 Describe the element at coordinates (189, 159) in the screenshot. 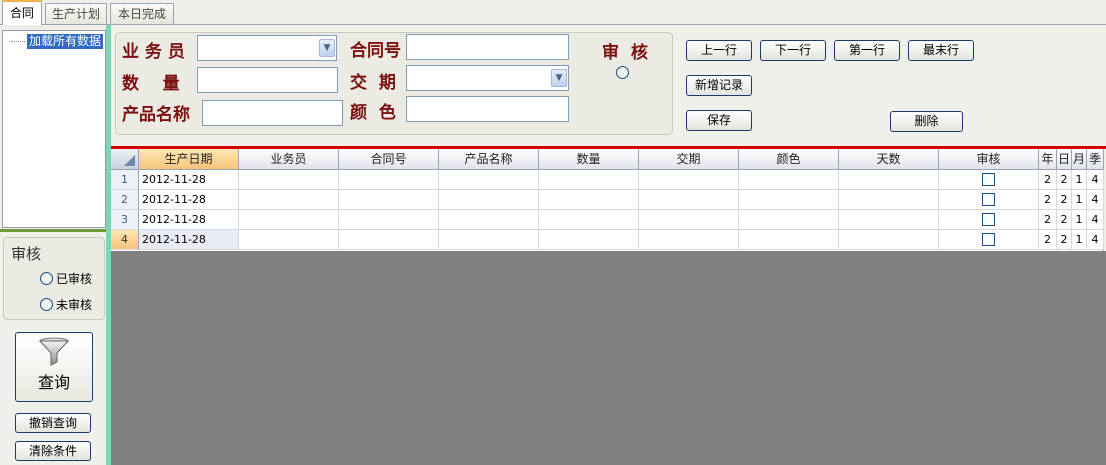

I see `column-header-production-date: 生产日期` at that location.